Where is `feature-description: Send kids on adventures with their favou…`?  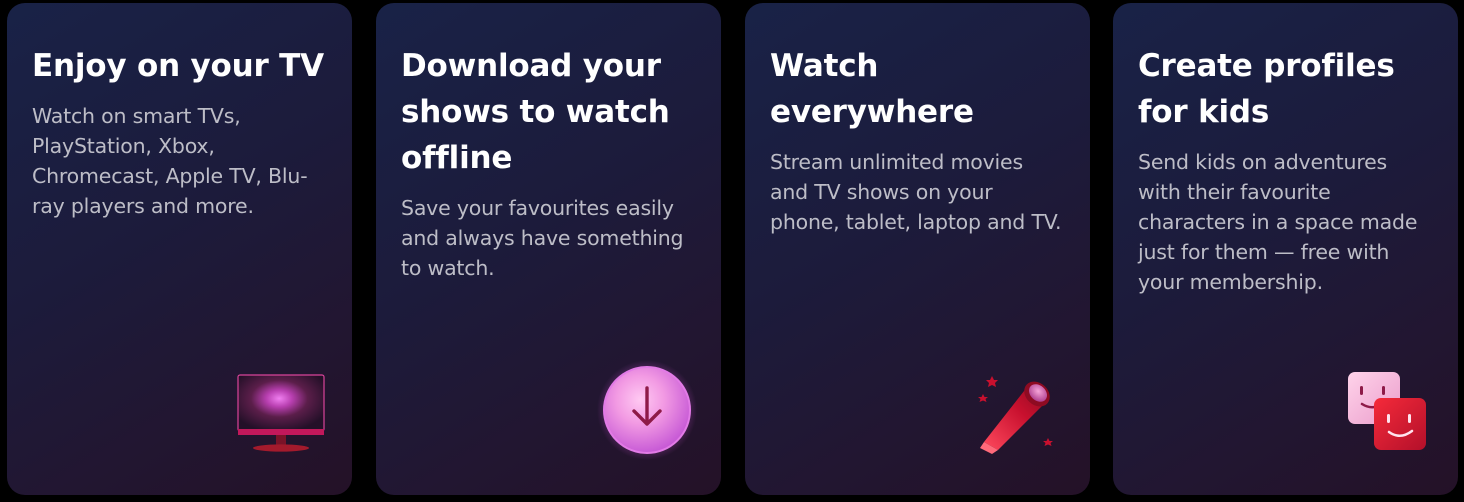
feature-description: Send kids on adventures with their favou… is located at coordinates (1278, 222).